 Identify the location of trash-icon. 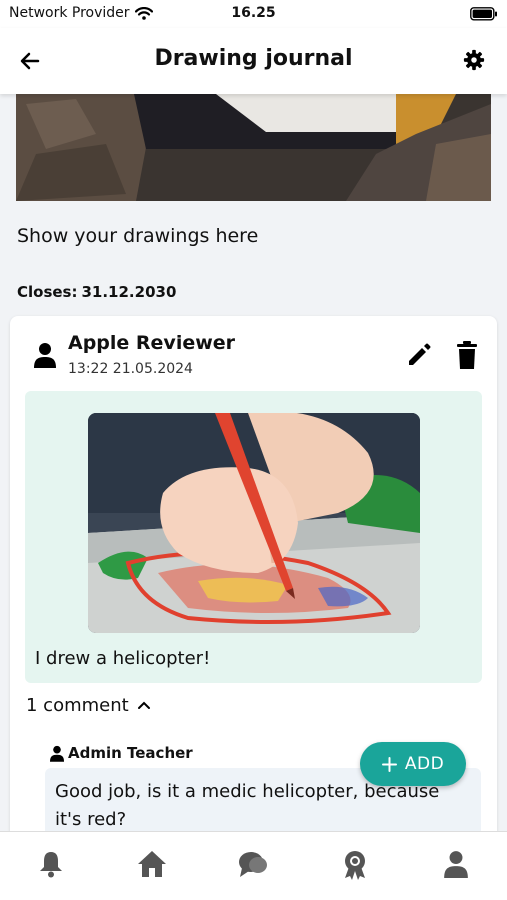
(467, 355).